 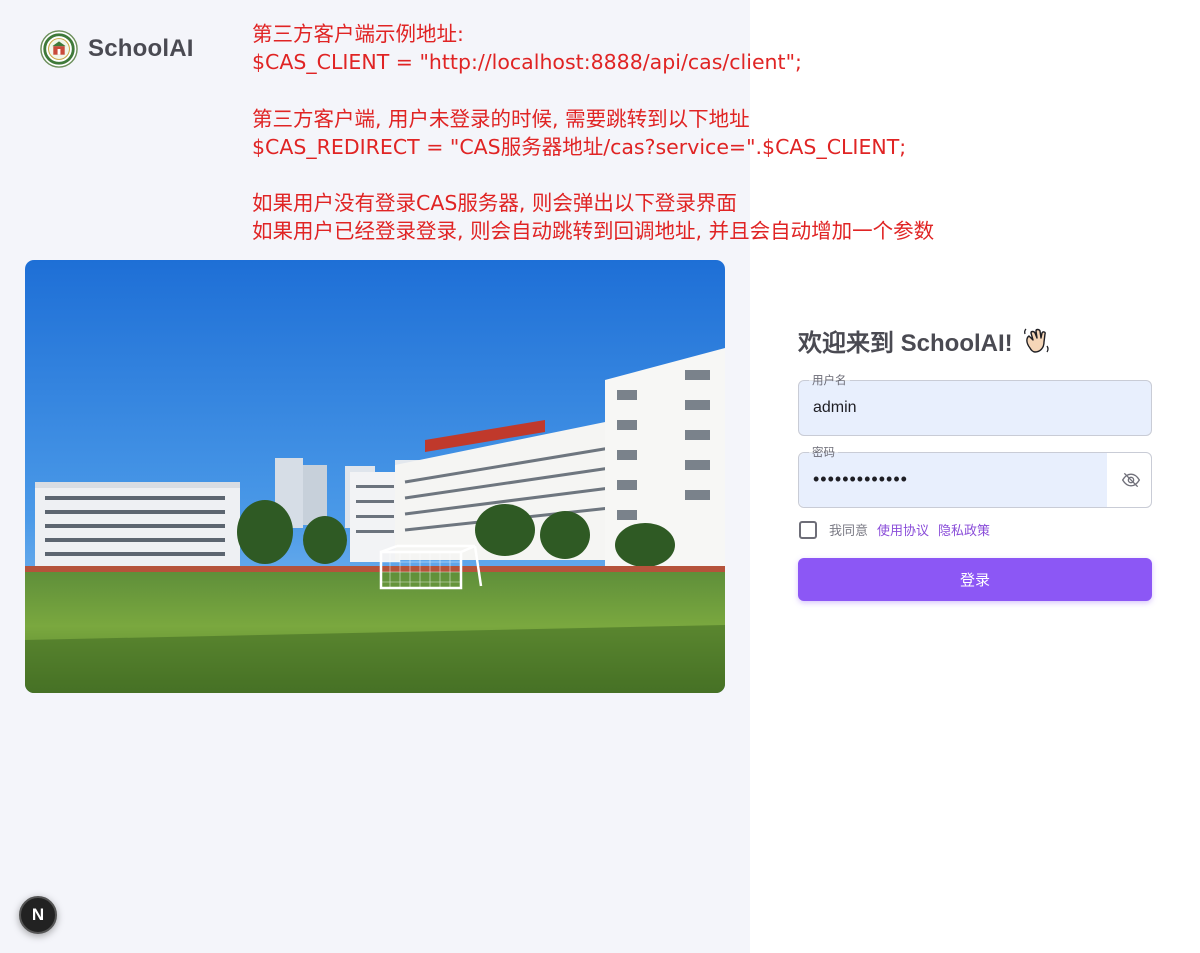 I want to click on agree-label: 我同意, so click(x=849, y=531).